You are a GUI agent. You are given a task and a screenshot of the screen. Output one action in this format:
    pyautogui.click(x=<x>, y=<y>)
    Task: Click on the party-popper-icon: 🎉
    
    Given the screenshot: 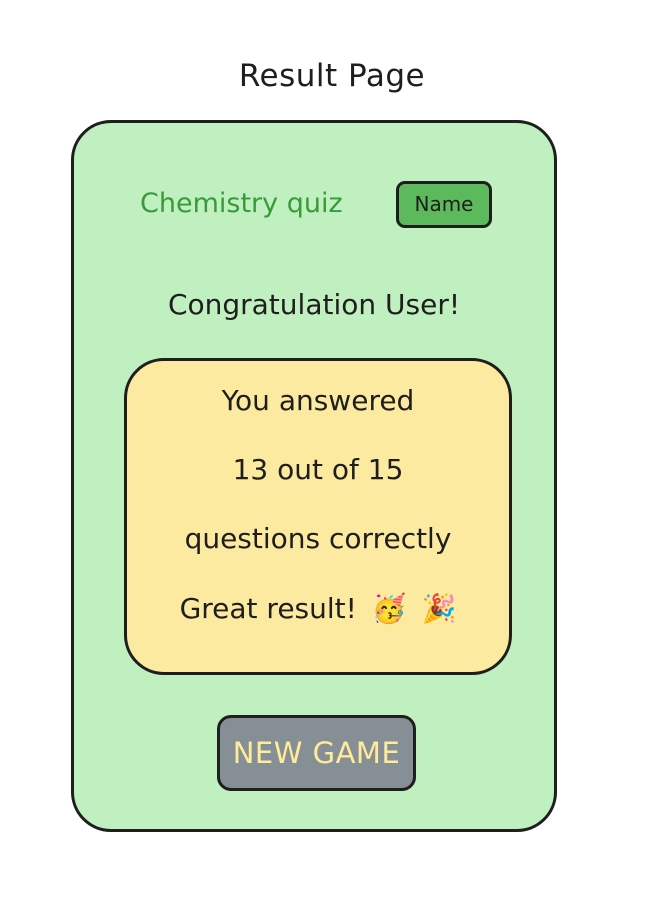 What is the action you would take?
    pyautogui.click(x=439, y=608)
    